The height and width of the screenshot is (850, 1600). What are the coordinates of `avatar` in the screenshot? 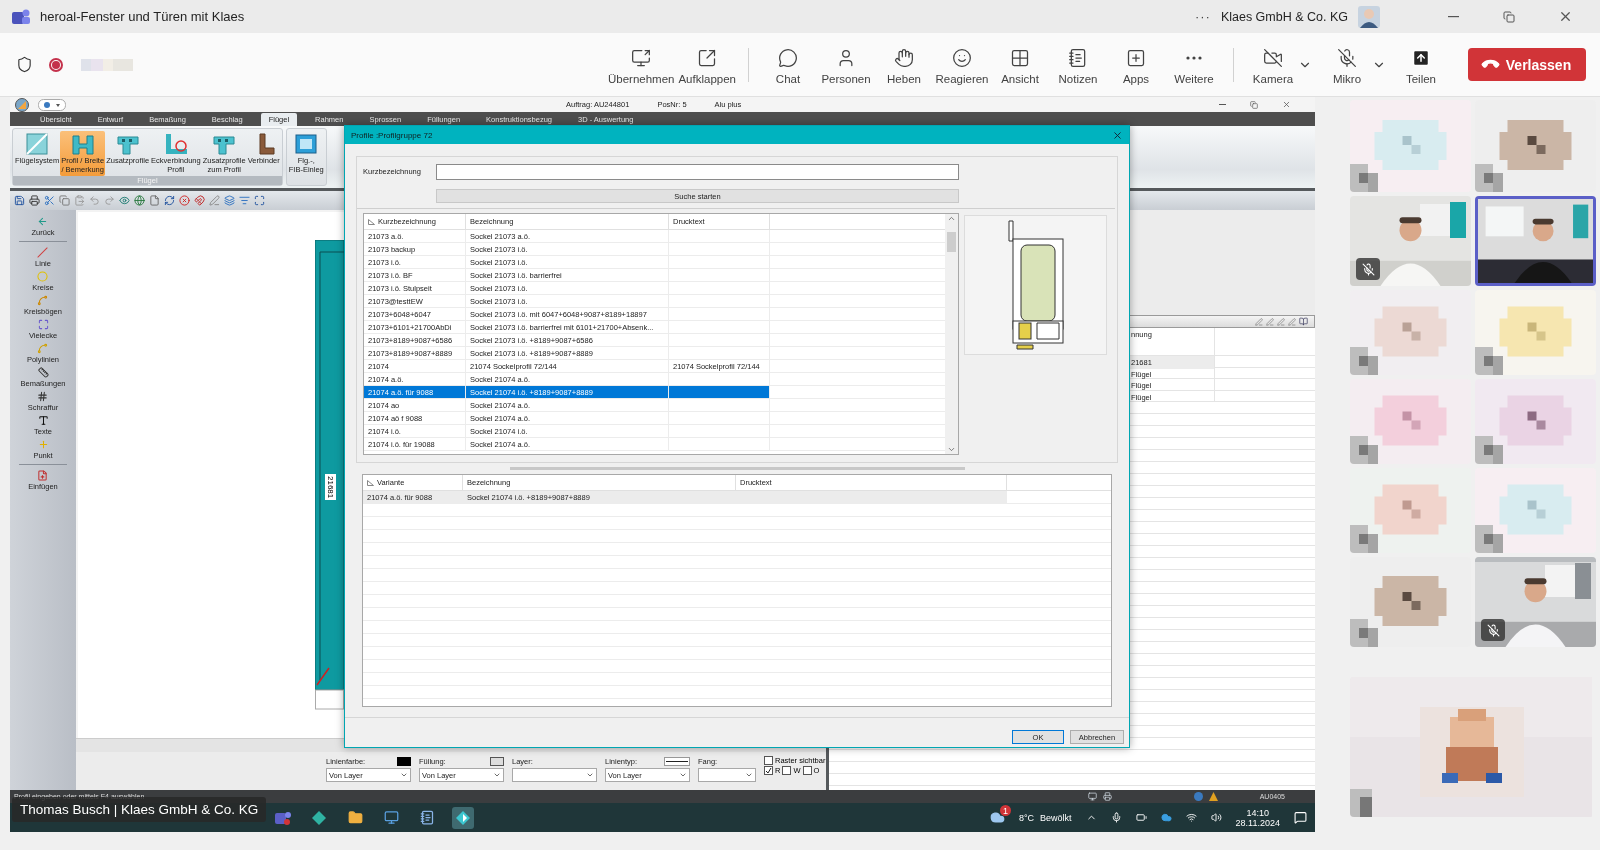 It's located at (1369, 16).